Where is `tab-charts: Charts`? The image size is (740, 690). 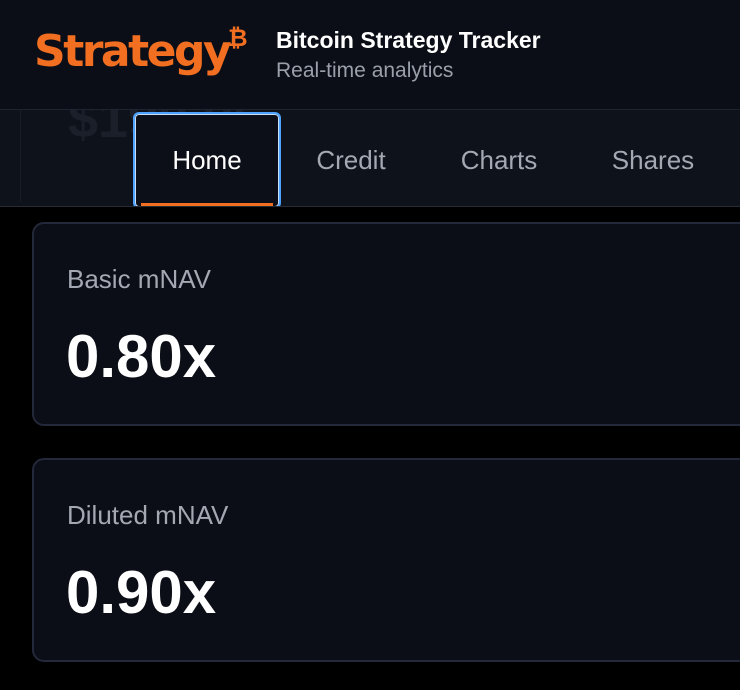
tab-charts: Charts is located at coordinates (499, 159).